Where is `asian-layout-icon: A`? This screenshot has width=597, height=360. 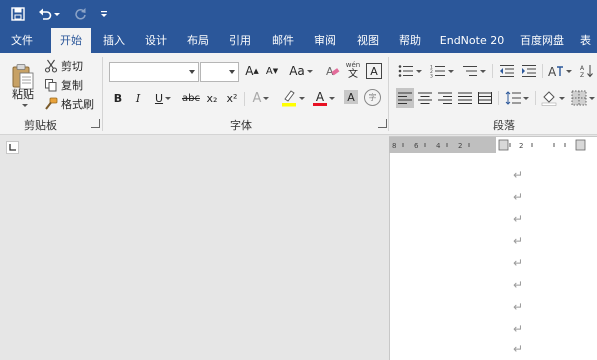
asian-layout-icon: A is located at coordinates (555, 71).